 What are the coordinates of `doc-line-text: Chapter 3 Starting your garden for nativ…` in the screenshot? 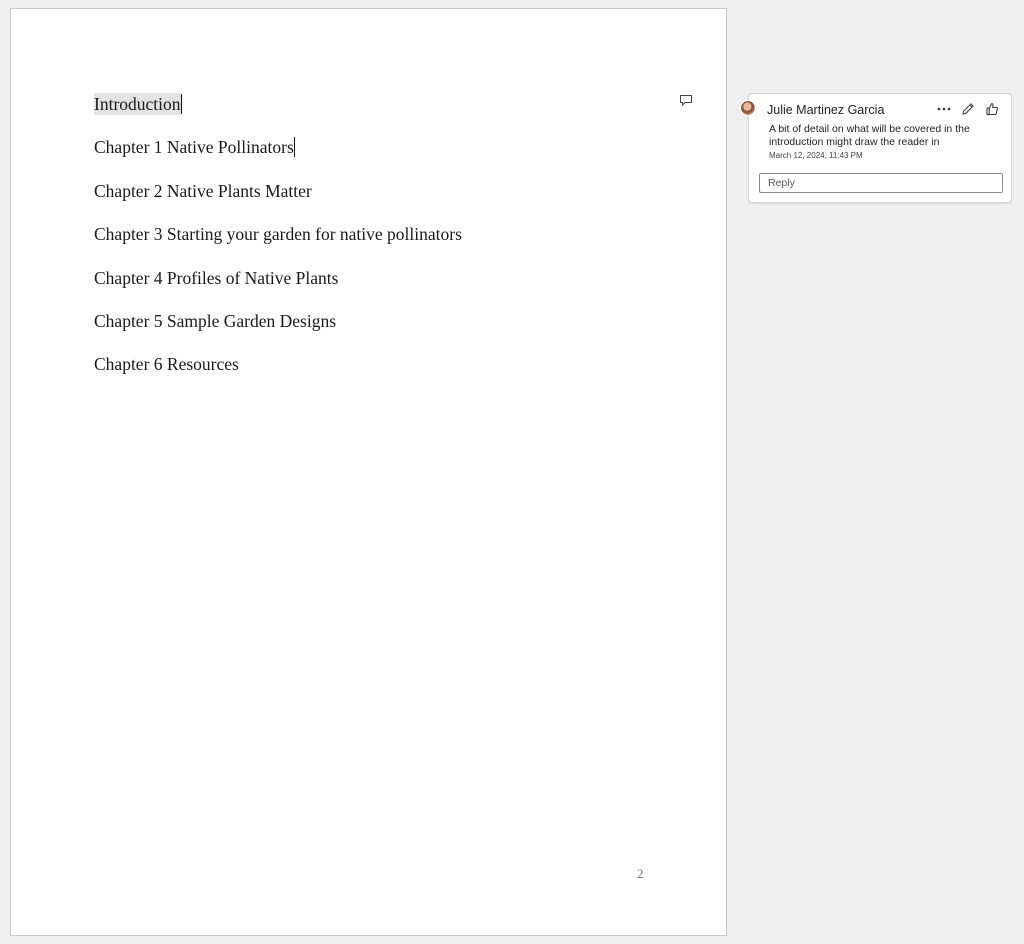 It's located at (278, 234).